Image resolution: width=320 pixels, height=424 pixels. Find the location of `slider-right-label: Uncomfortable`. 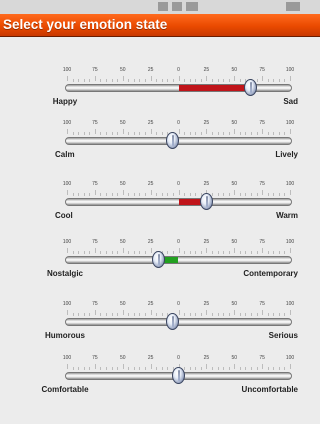

slider-right-label: Uncomfortable is located at coordinates (269, 389).